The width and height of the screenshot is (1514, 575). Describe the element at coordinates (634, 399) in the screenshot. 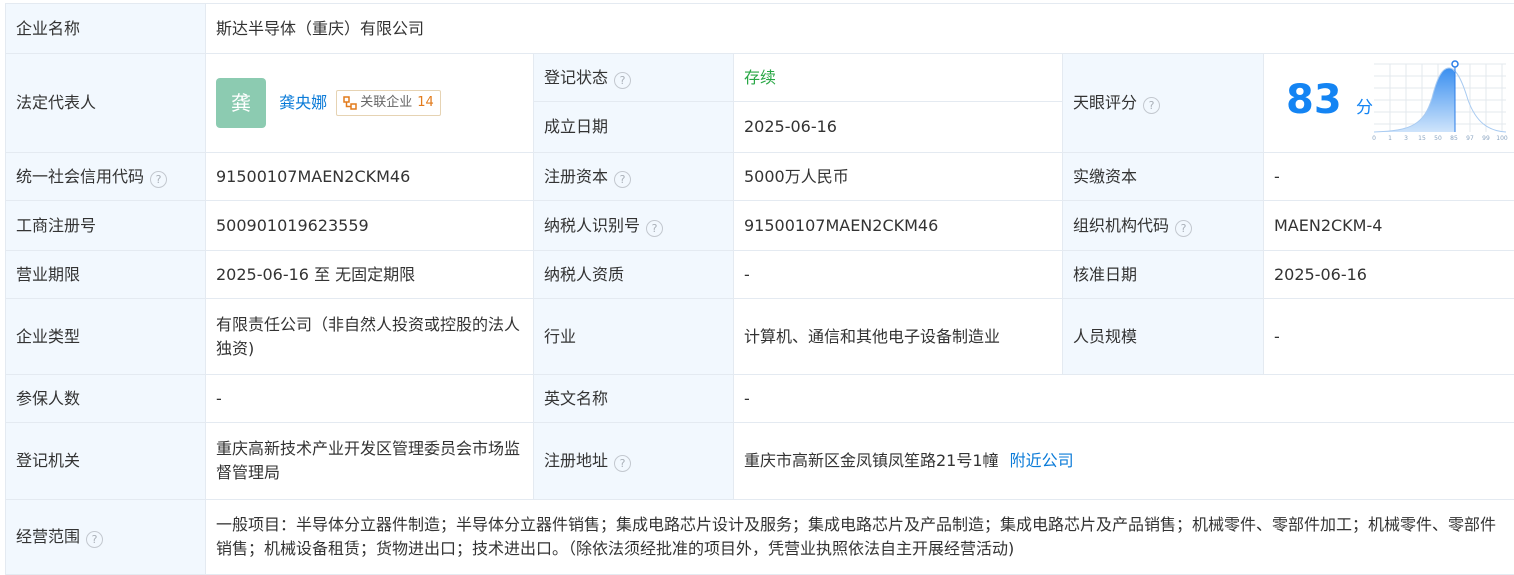

I see `english-name-label: 英文名称` at that location.